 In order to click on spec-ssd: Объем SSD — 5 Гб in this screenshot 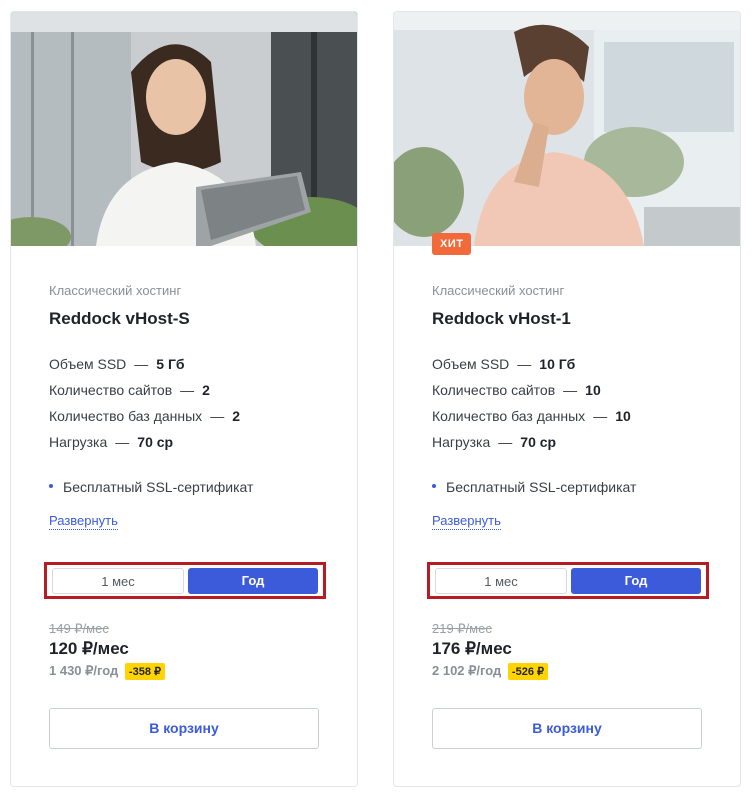, I will do `click(144, 369)`.